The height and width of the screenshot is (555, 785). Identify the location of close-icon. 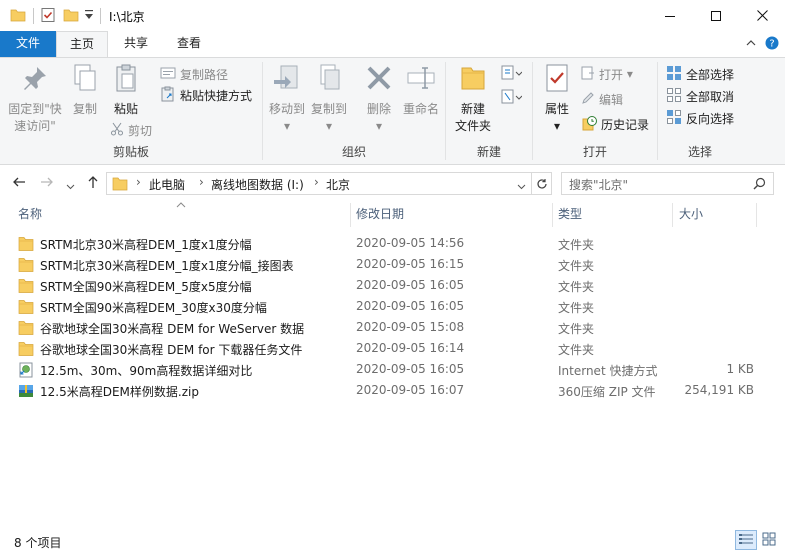
(762, 15).